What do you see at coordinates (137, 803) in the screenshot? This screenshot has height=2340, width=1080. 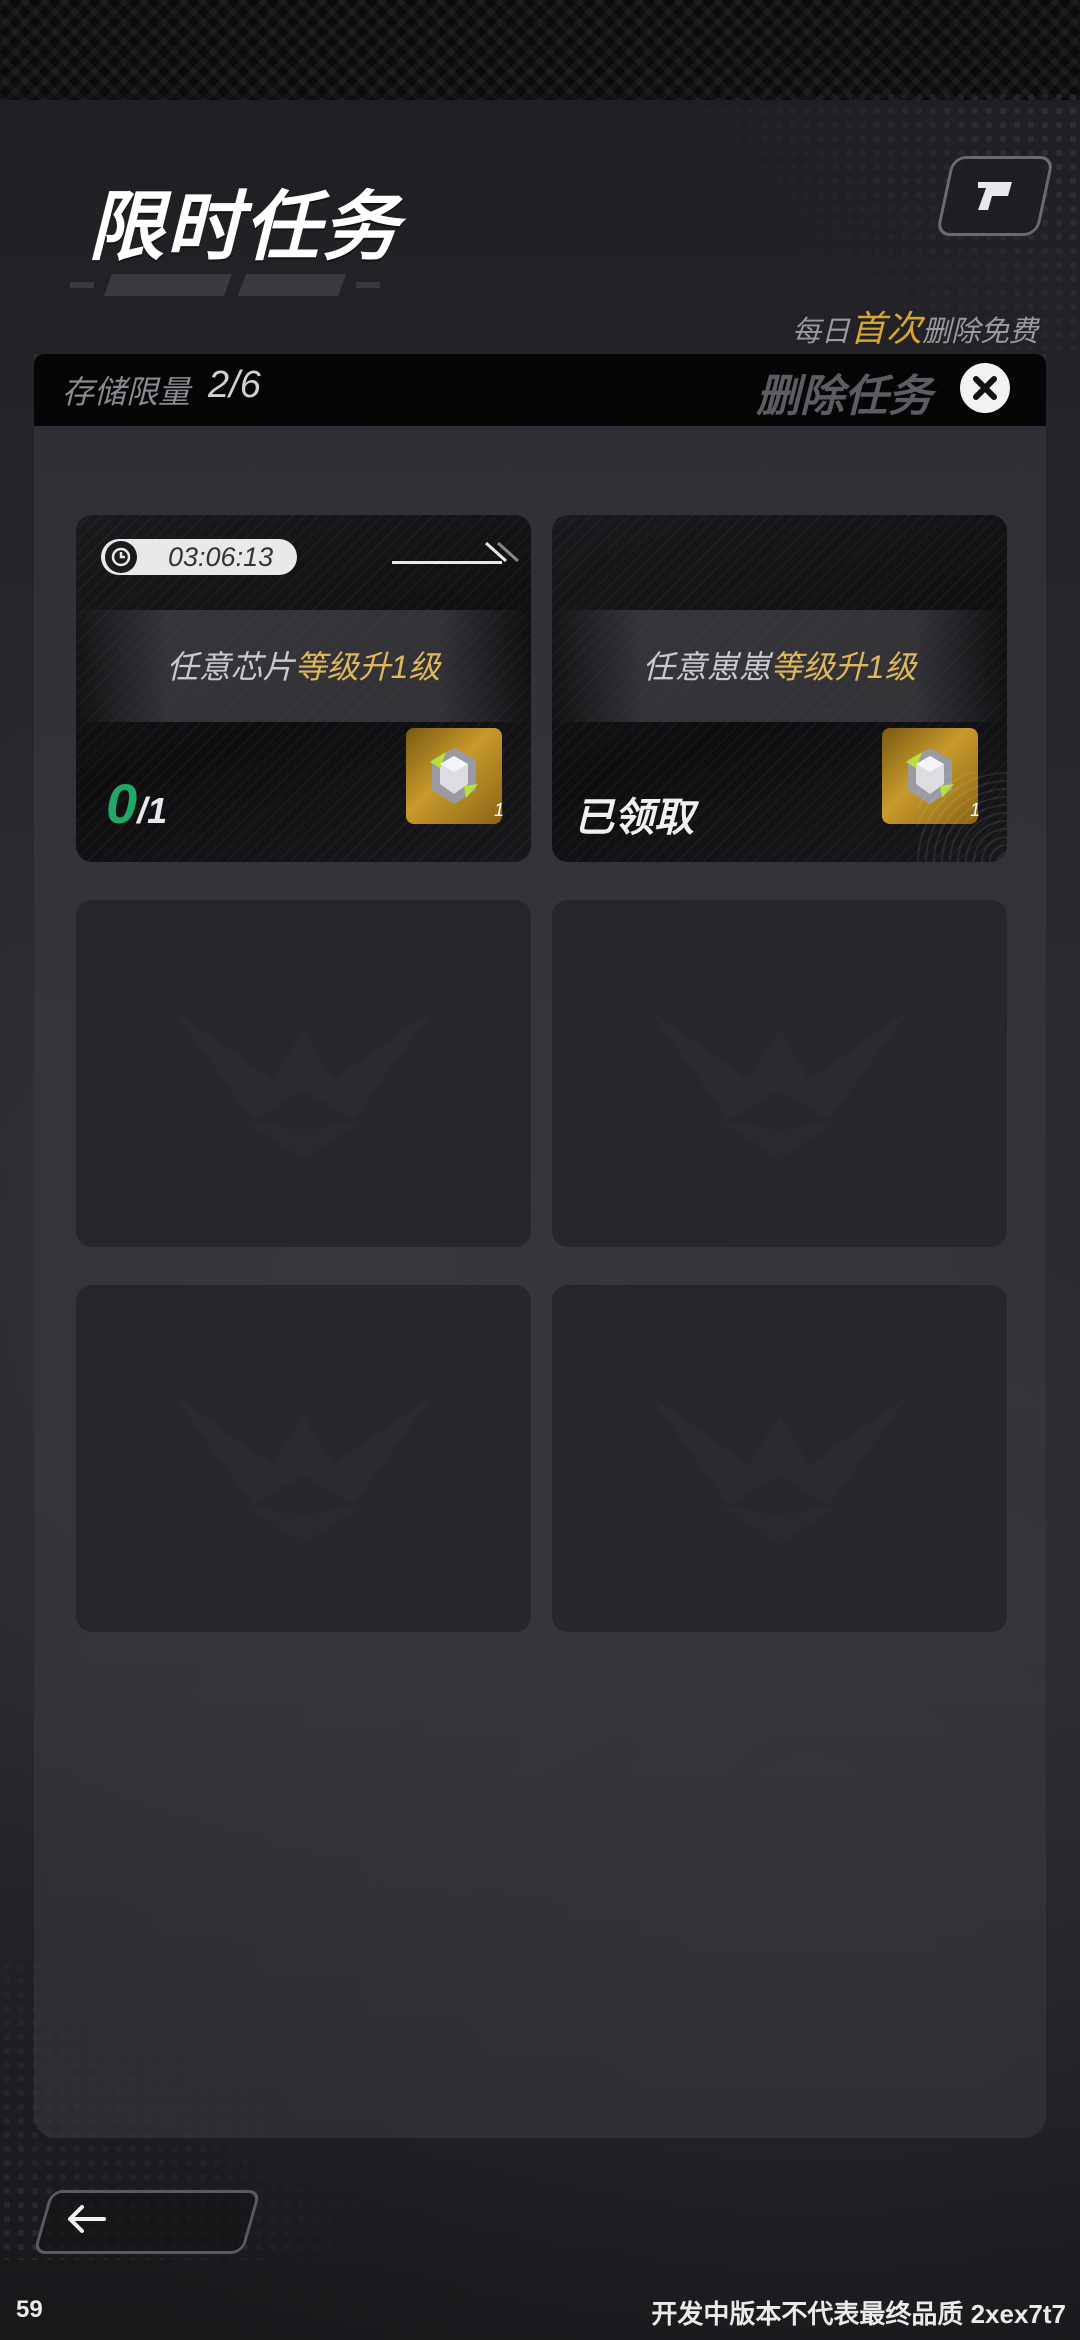 I see `task-progress: 0/1` at bounding box center [137, 803].